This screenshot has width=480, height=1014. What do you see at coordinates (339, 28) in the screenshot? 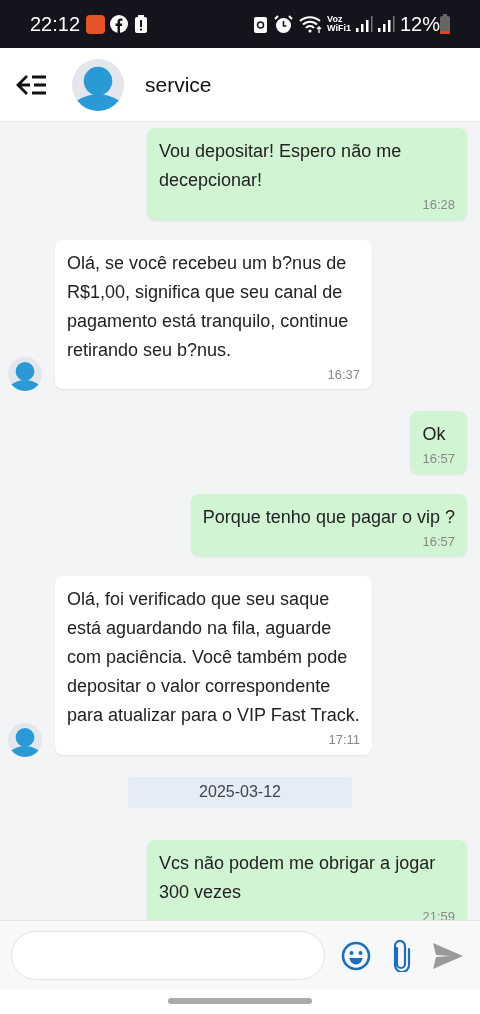
I see `network-label: WiFi1` at bounding box center [339, 28].